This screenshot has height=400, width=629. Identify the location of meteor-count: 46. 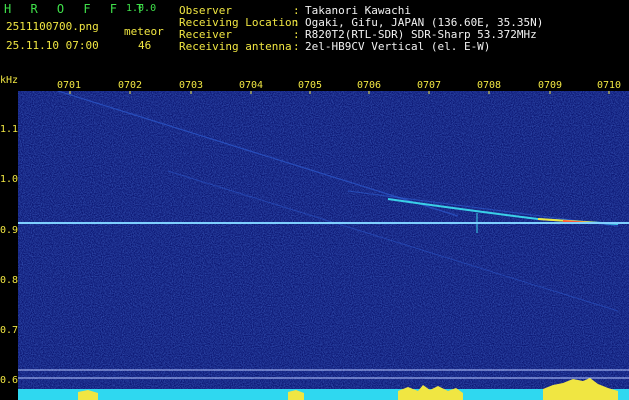
(145, 45).